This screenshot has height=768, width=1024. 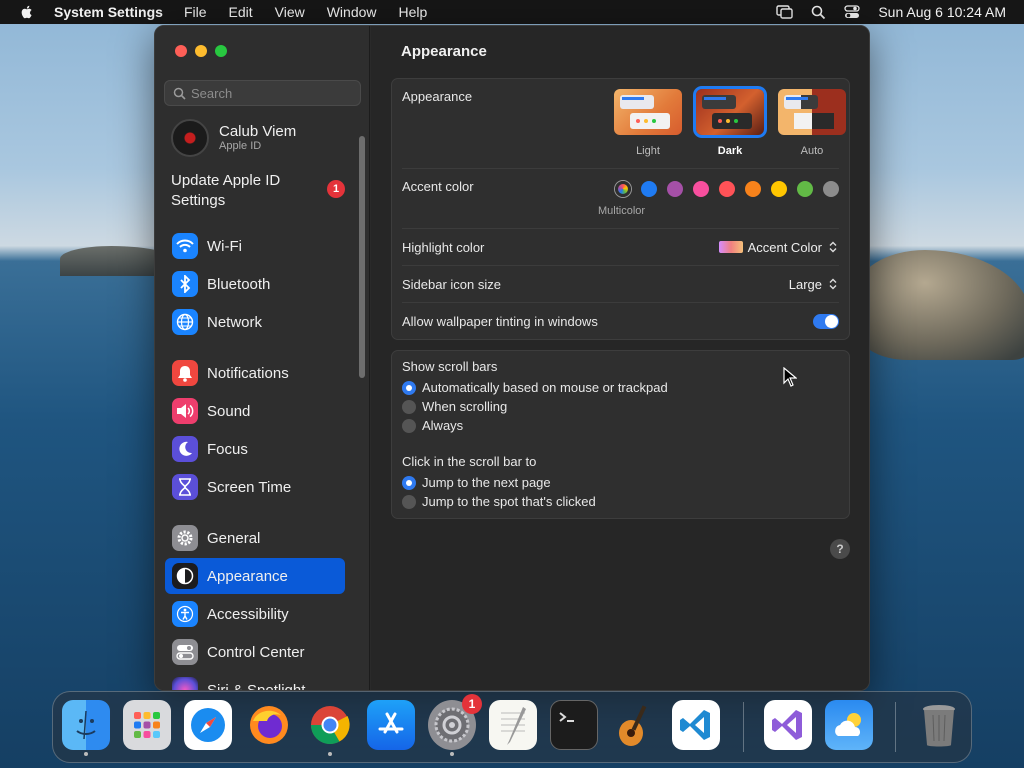 I want to click on minimize-window-button, so click(x=201, y=51).